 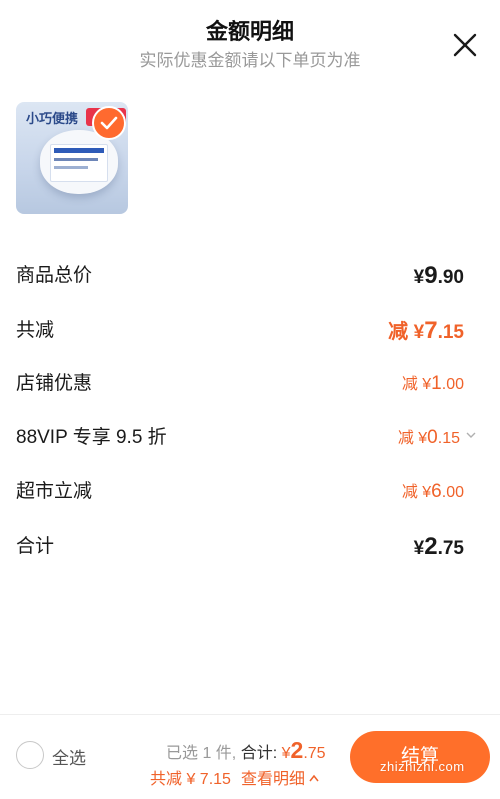 I want to click on row-goods-total: 商品总价 ¥9.90, so click(x=242, y=276).